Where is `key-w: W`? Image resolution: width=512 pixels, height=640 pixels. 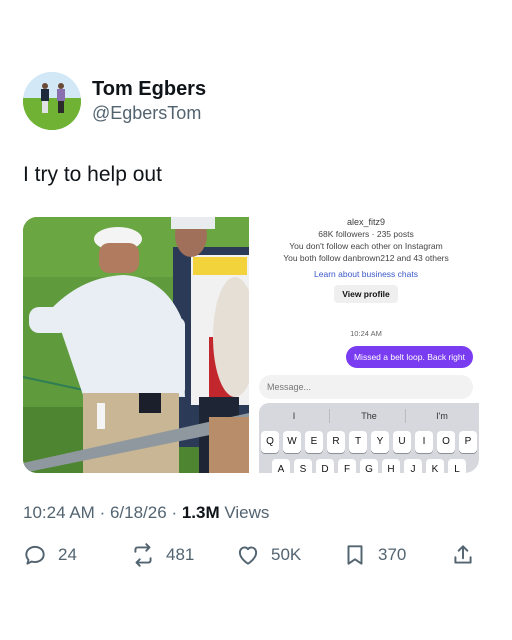 key-w: W is located at coordinates (292, 442).